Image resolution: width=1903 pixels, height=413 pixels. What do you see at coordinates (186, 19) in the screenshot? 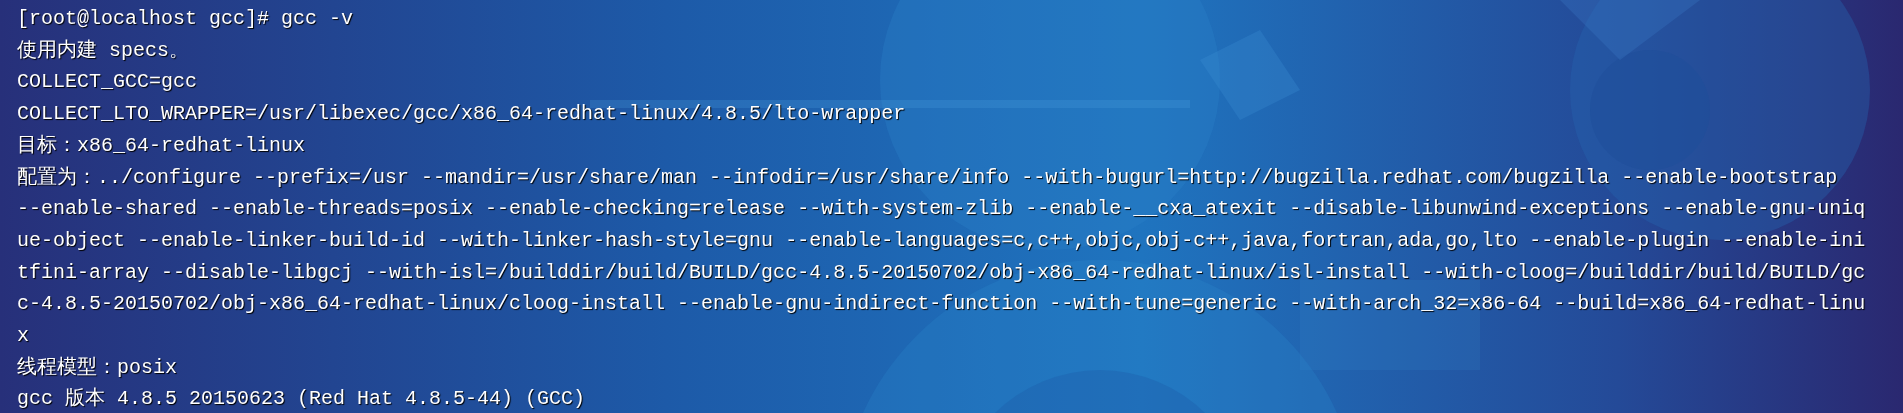
I see `output-line: [root@localhost gcc]# gcc -v` at bounding box center [186, 19].